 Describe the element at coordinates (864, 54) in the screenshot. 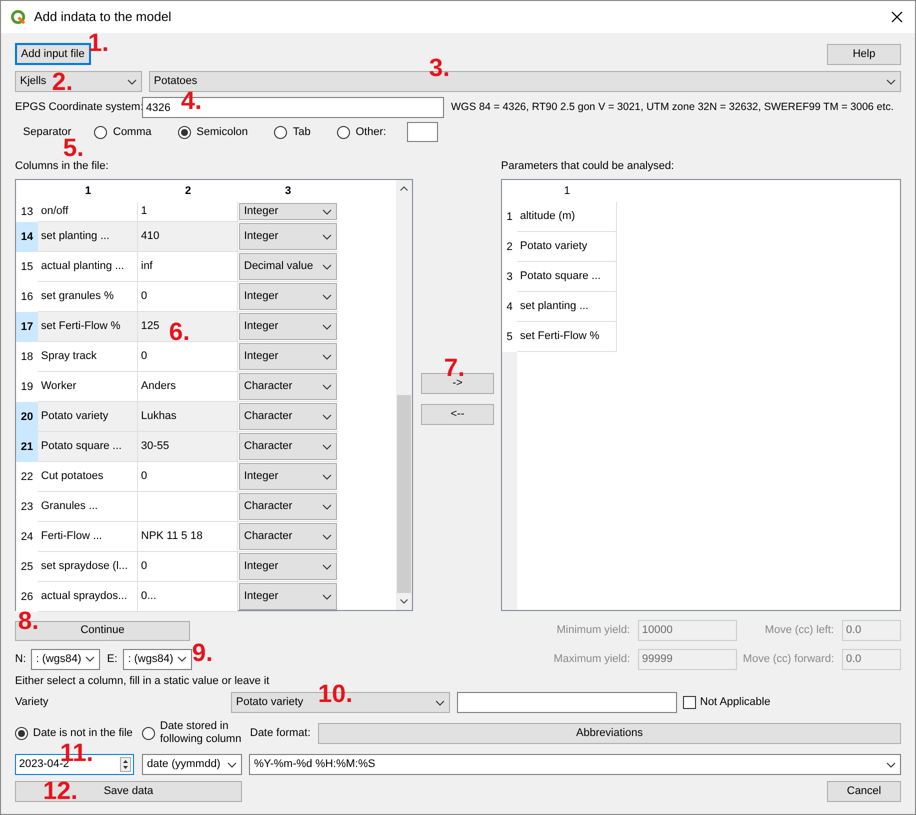

I see `help-button: Help` at that location.